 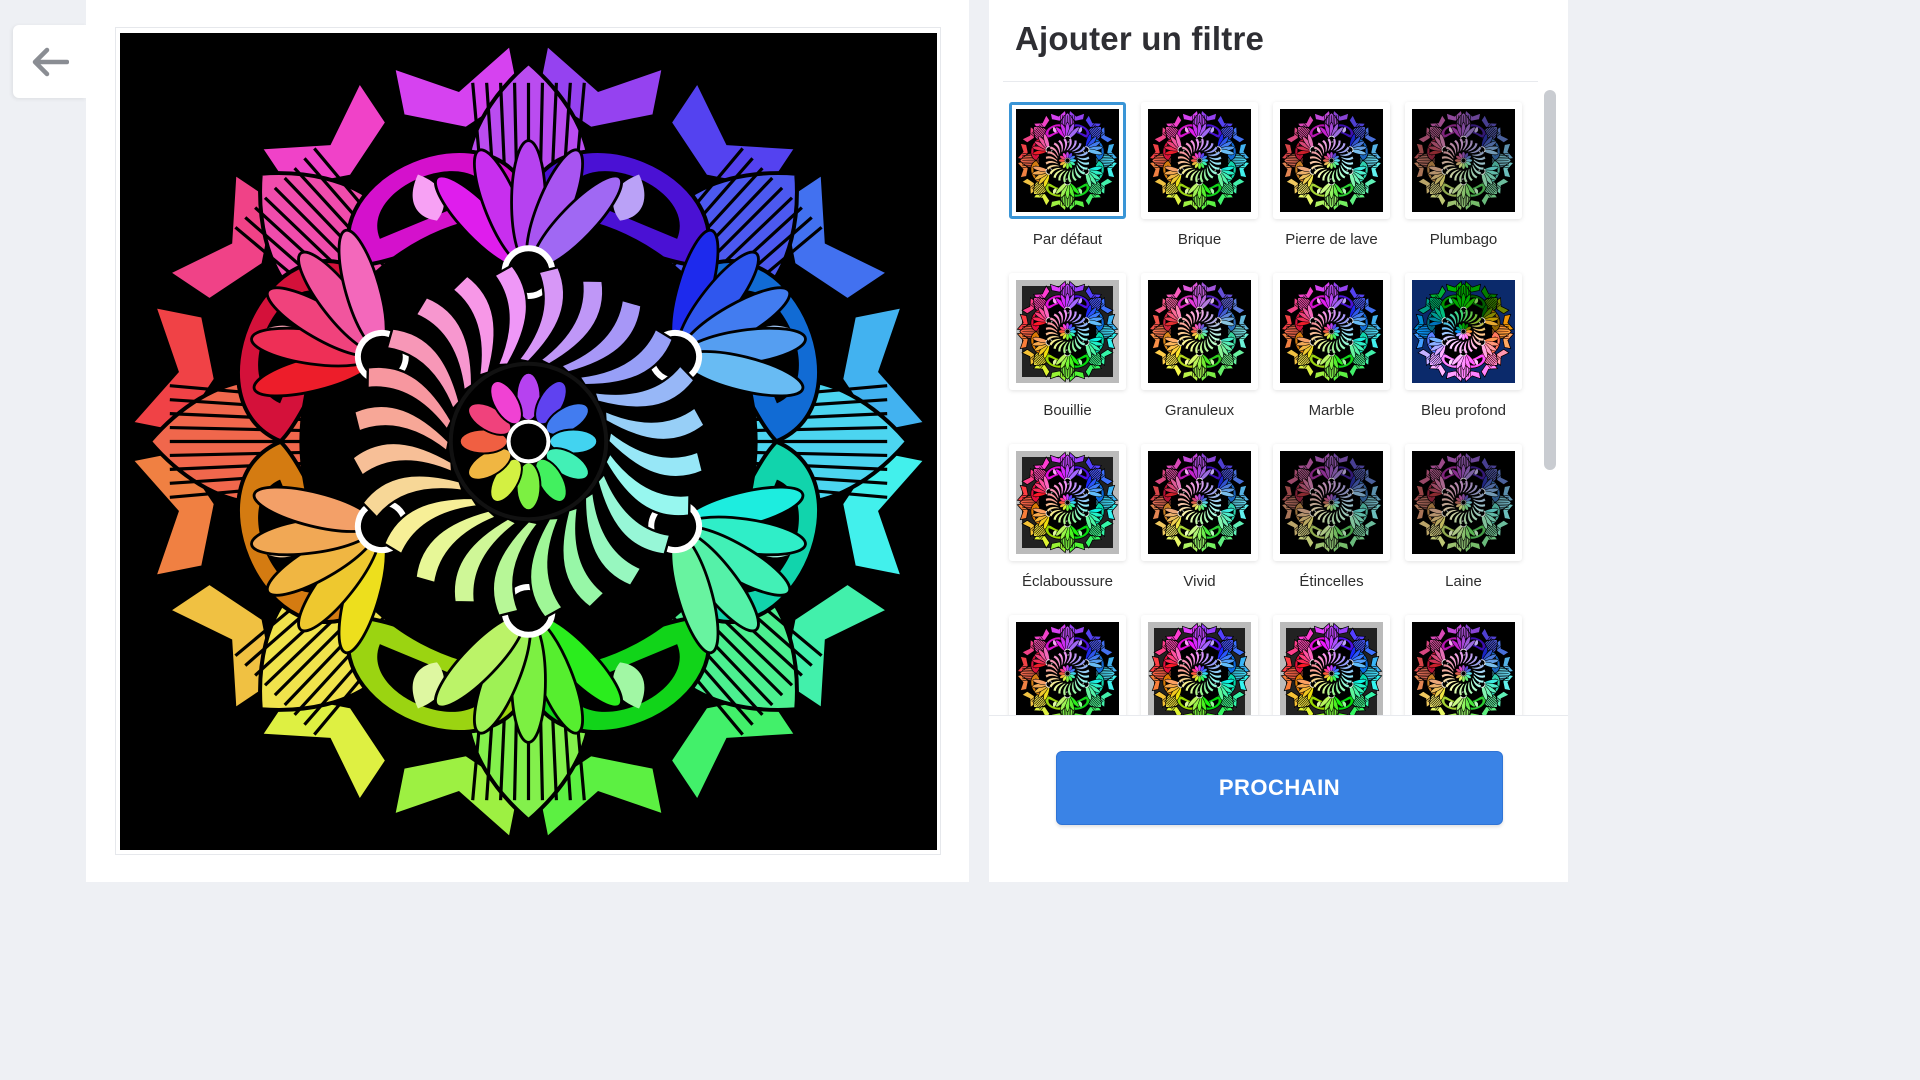 I want to click on filter-label: Par défaut, so click(x=1067, y=239).